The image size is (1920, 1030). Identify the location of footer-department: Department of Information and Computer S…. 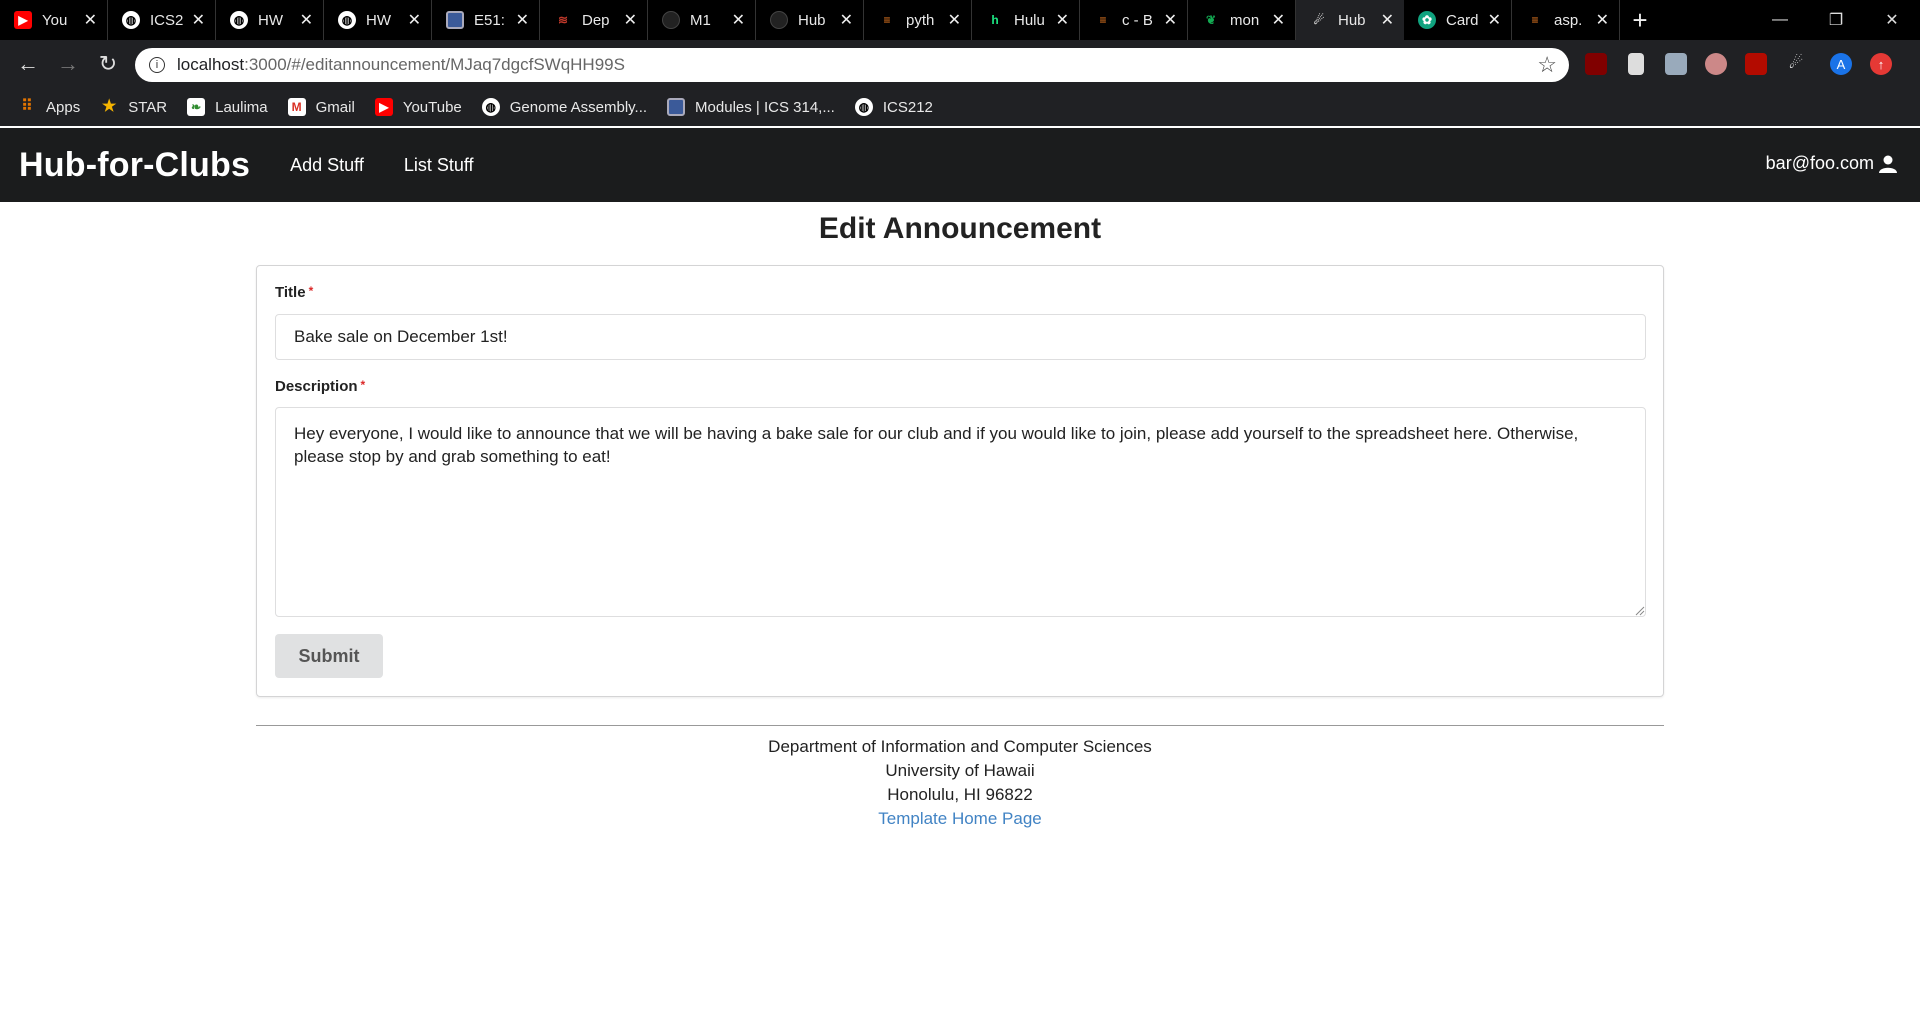
(960, 746).